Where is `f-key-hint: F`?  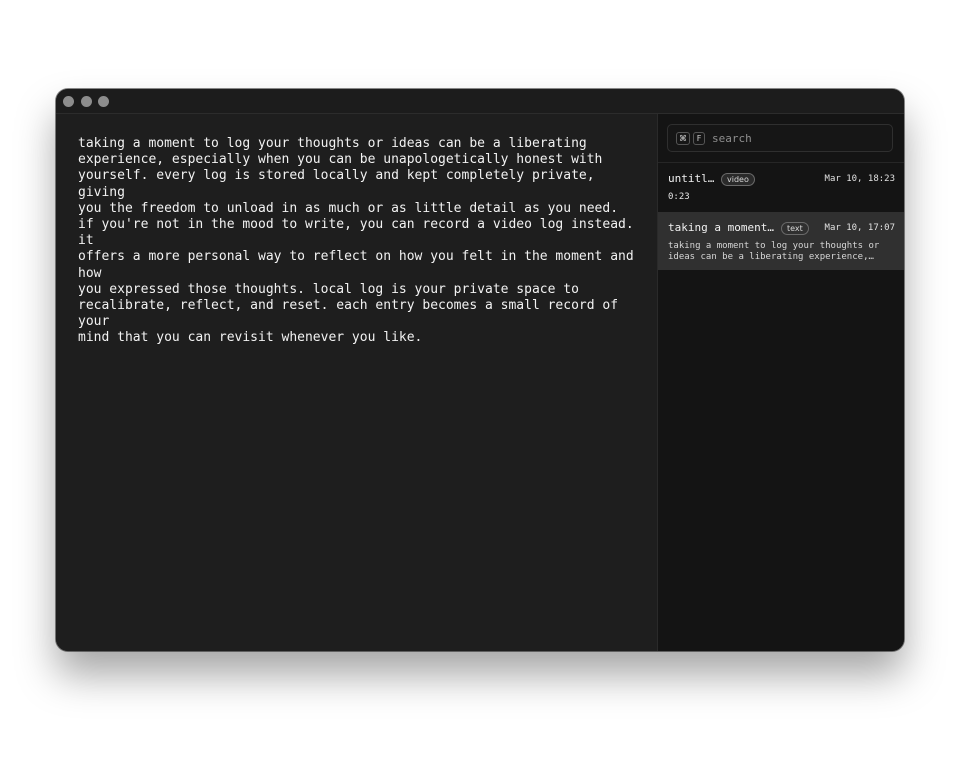
f-key-hint: F is located at coordinates (699, 138).